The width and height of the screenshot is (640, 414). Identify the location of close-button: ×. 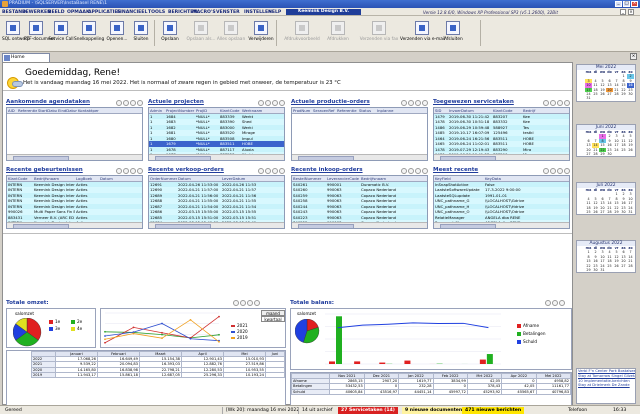
(634, 4).